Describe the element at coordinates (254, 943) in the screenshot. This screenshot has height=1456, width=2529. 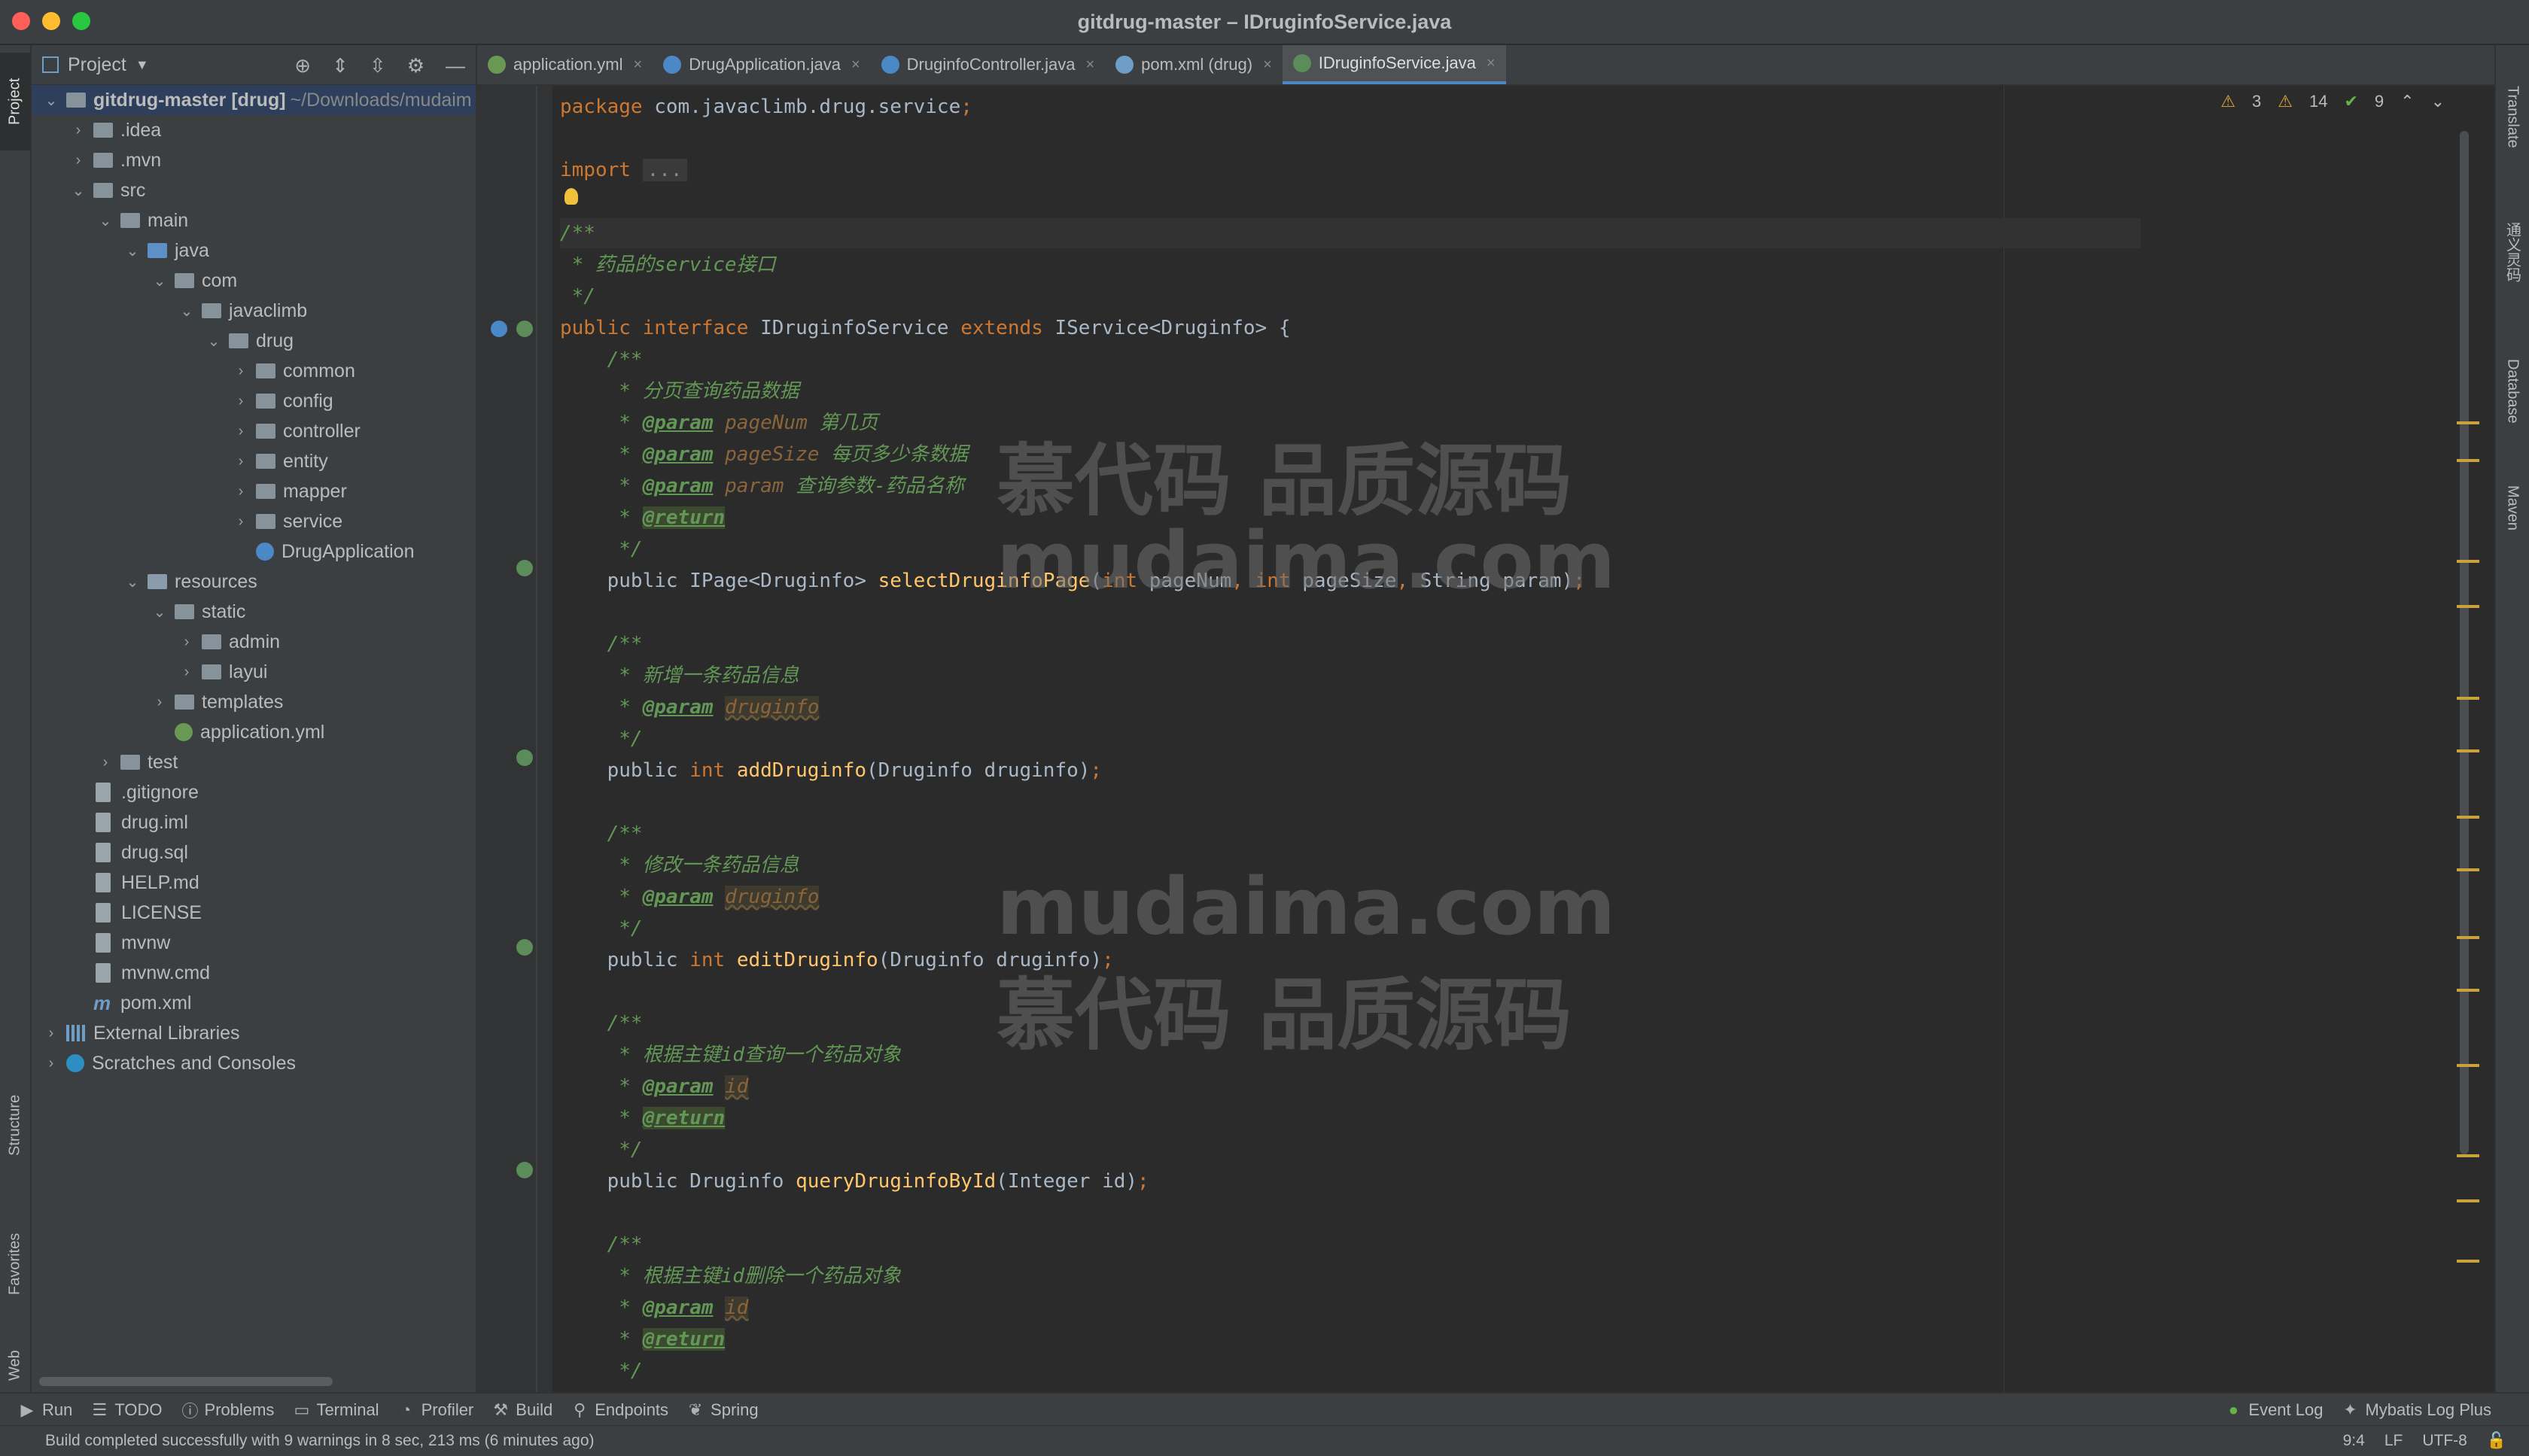
I see `tree-item: mvnw` at that location.